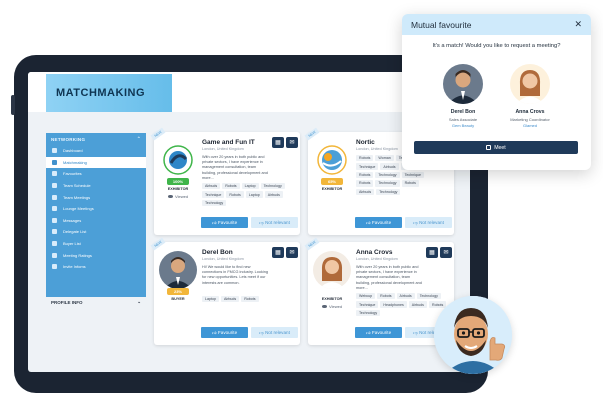 This screenshot has width=603, height=414. What do you see at coordinates (250, 186) in the screenshot?
I see `tag: Laptop` at bounding box center [250, 186].